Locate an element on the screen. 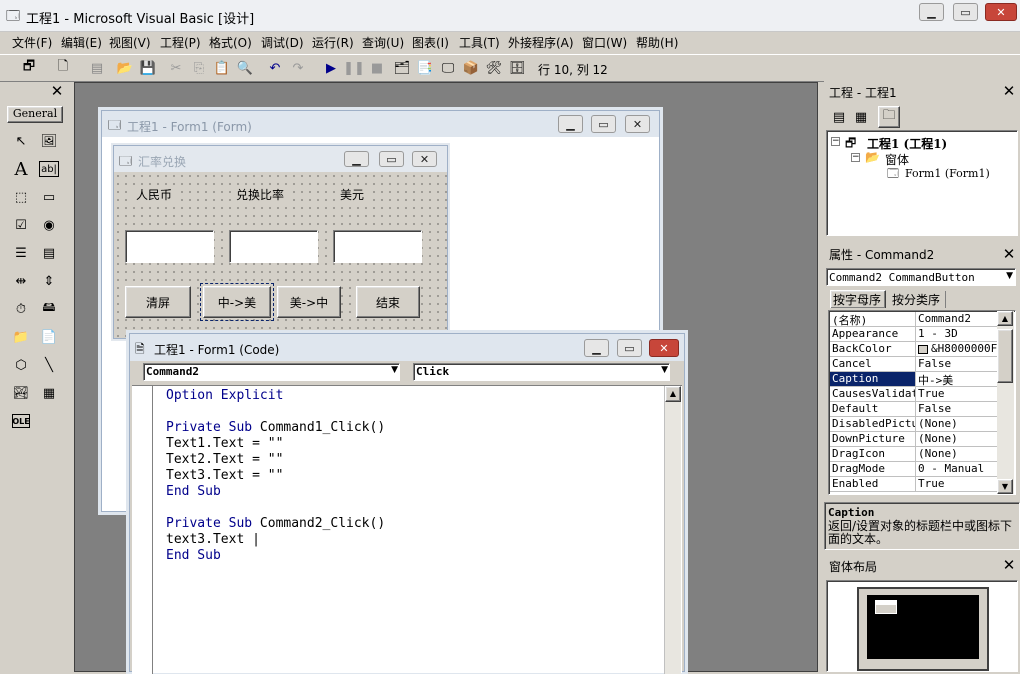 The height and width of the screenshot is (674, 1020). add-form-icon: 🗋 is located at coordinates (63, 68).